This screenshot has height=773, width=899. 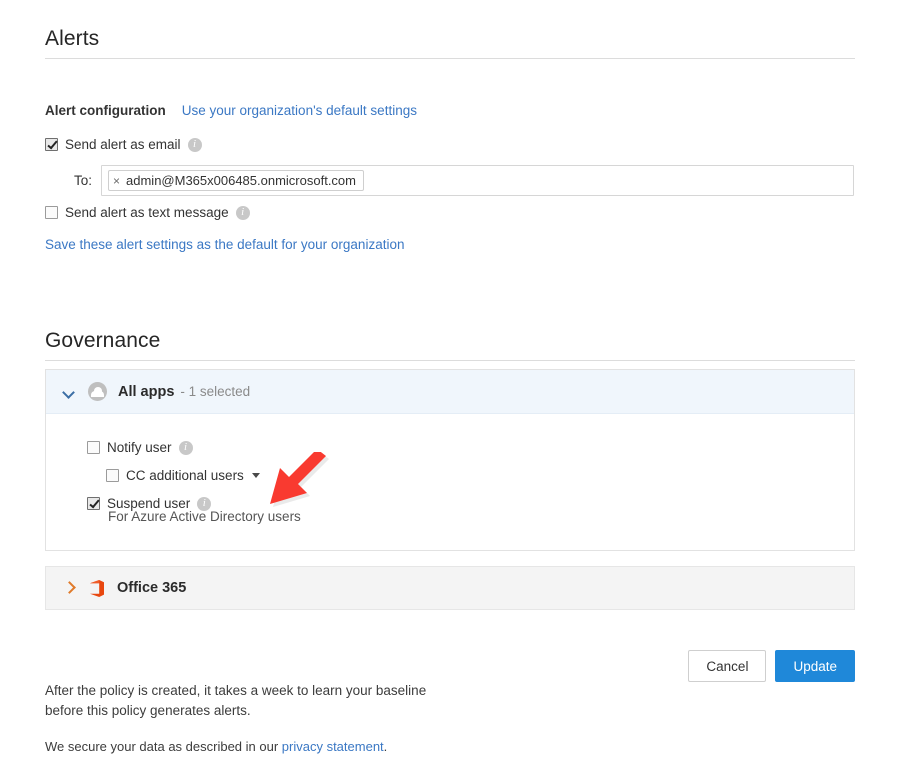 I want to click on cc-additional-users-label: CC additional users, so click(x=185, y=475).